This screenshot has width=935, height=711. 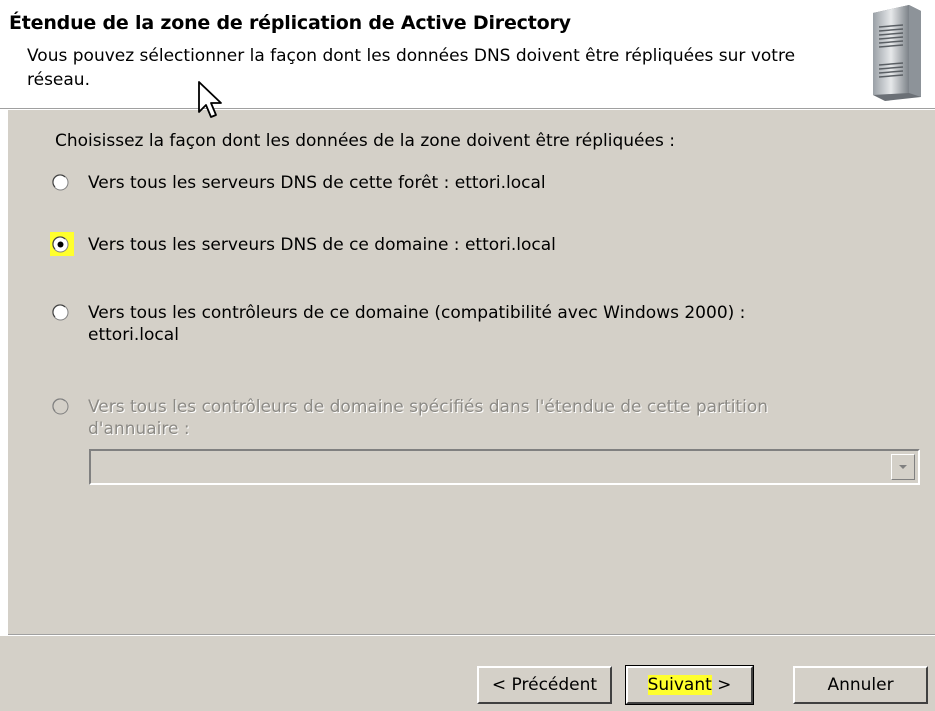 I want to click on option-partition-controllers-label-line2: d'annuaire :, so click(x=139, y=429).